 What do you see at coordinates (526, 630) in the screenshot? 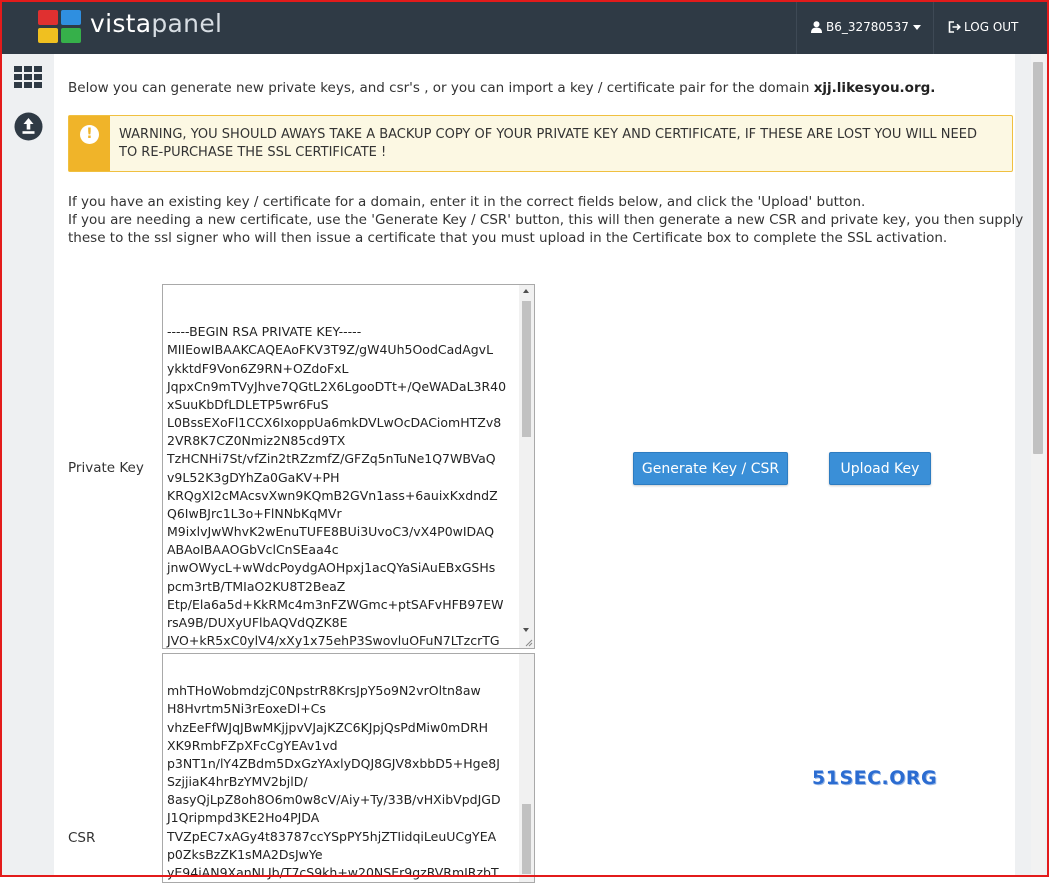
I see `scroll-down-icon` at bounding box center [526, 630].